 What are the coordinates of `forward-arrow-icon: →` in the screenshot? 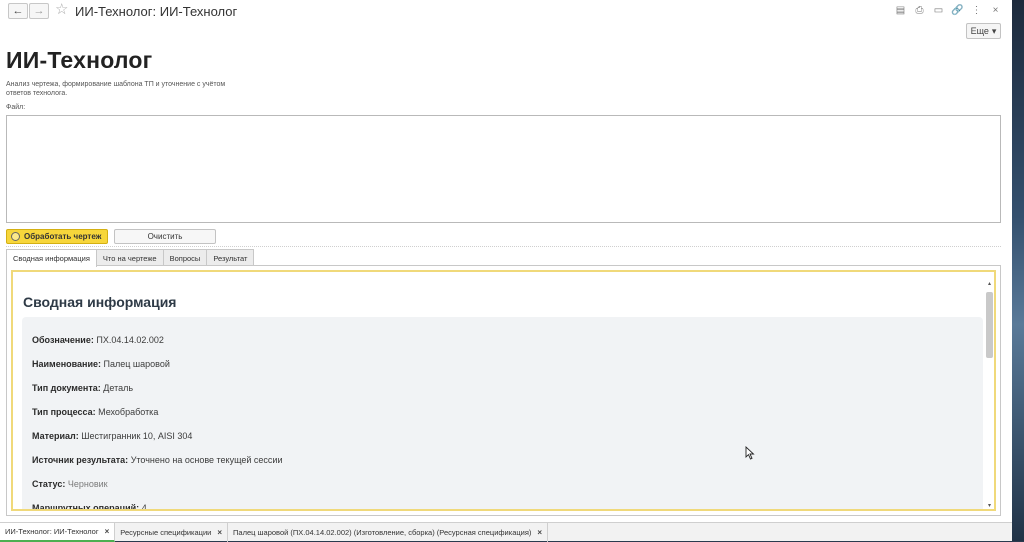 It's located at (39, 11).